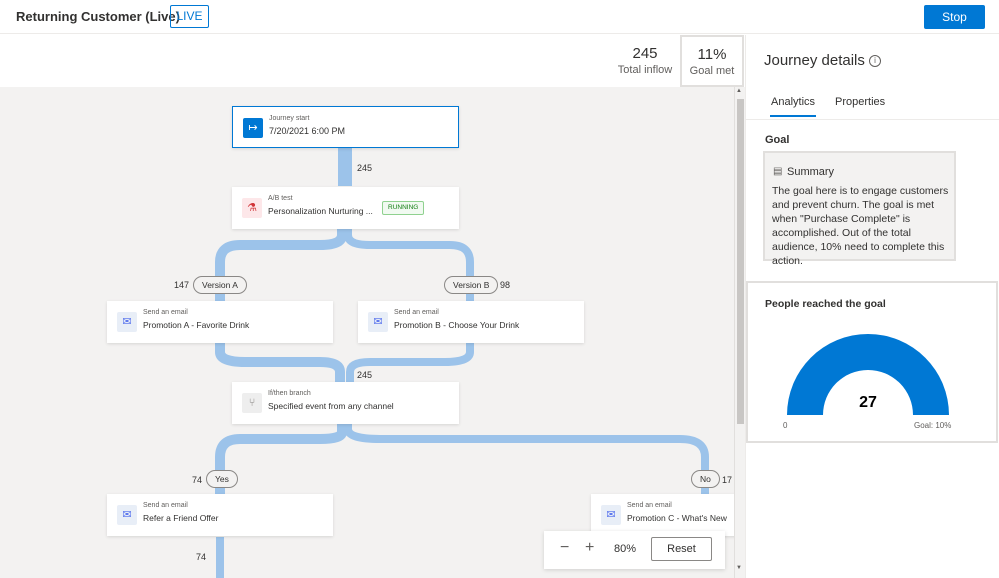 The image size is (999, 578). Describe the element at coordinates (740, 261) in the screenshot. I see `scroll-thumb` at that location.